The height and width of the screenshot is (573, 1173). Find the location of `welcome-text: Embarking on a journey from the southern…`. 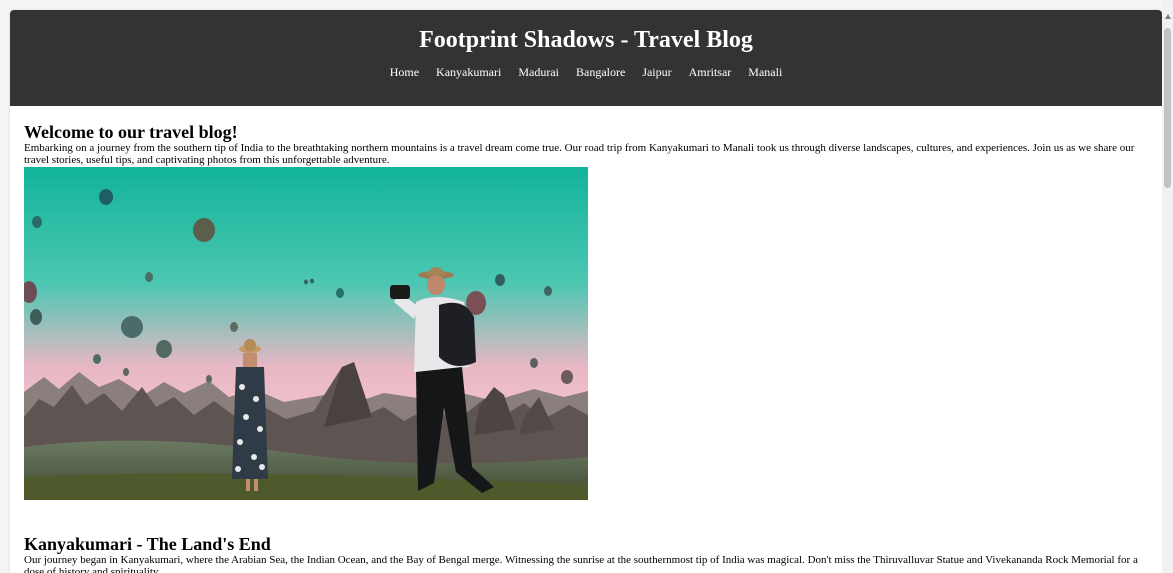

welcome-text: Embarking on a journey from the southern… is located at coordinates (579, 154).